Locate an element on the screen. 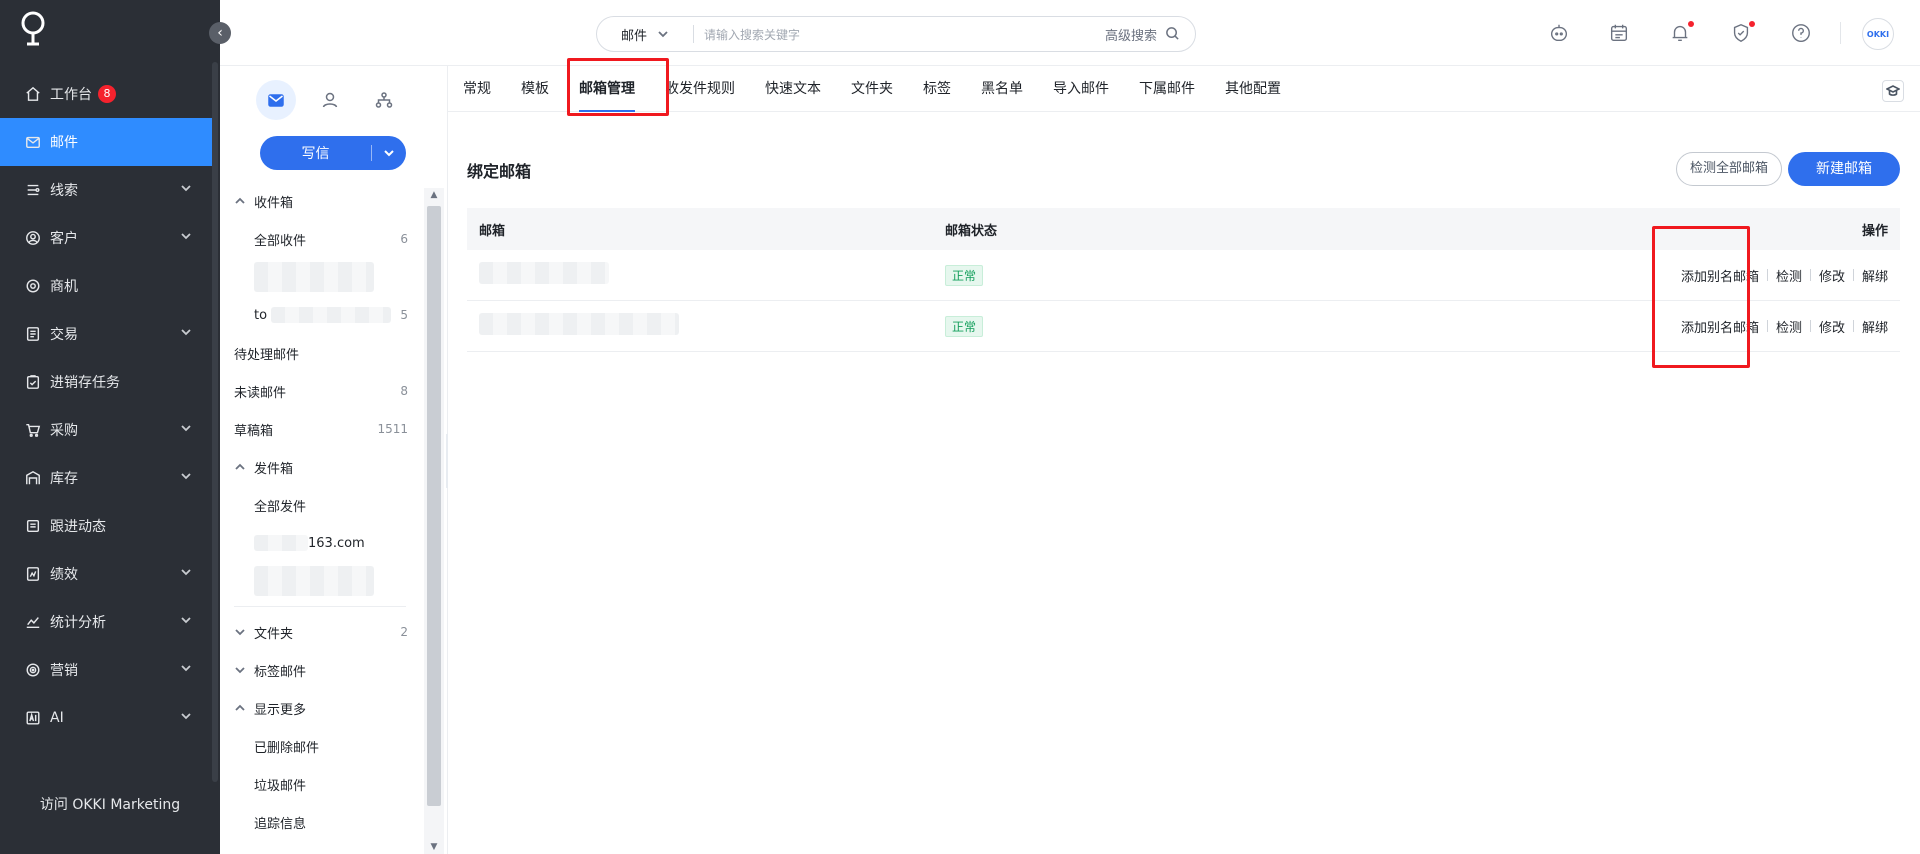 This screenshot has height=854, width=1920. folder-item: to 5 is located at coordinates (320, 315).